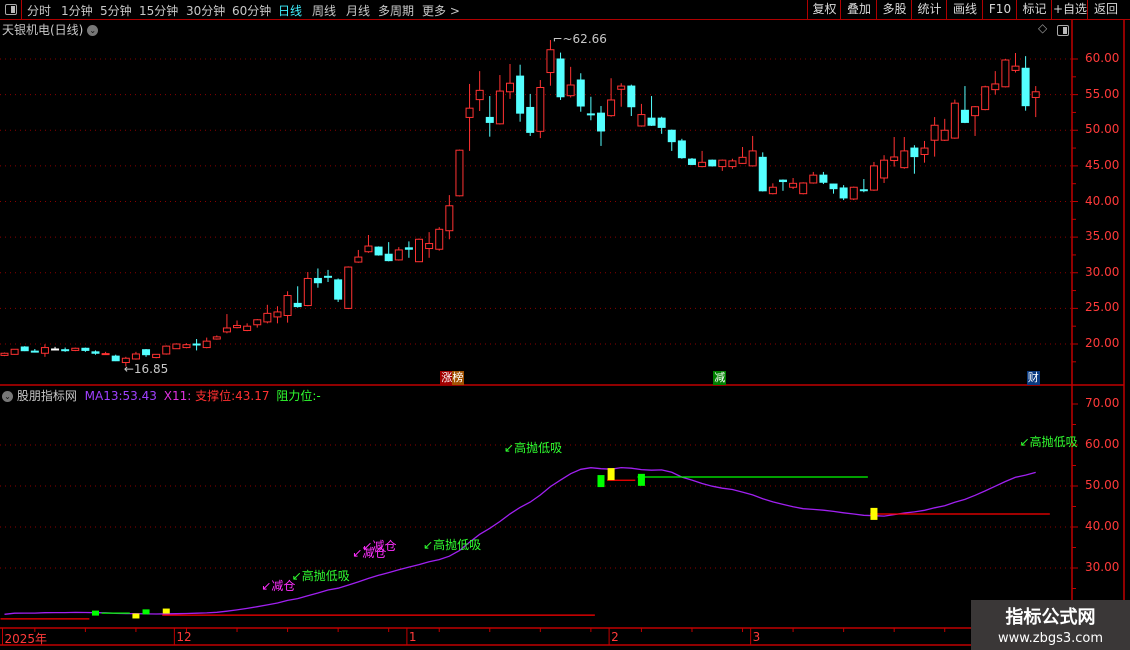 The height and width of the screenshot is (650, 1130). What do you see at coordinates (1033, 378) in the screenshot?
I see `event-tag: 财` at bounding box center [1033, 378].